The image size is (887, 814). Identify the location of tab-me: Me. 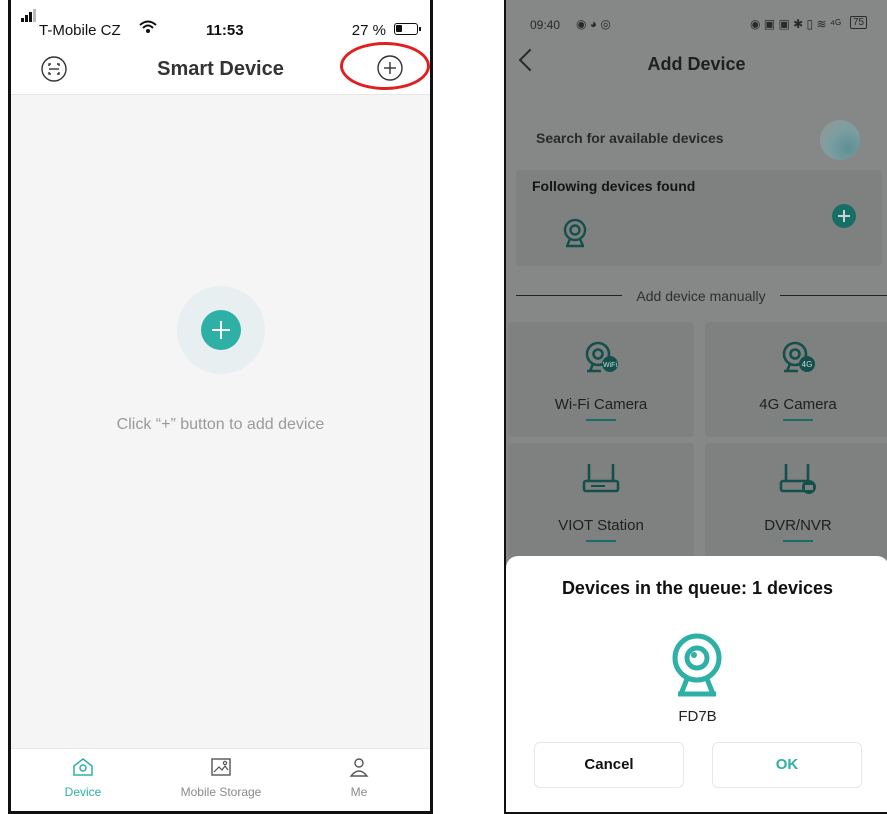
(359, 778).